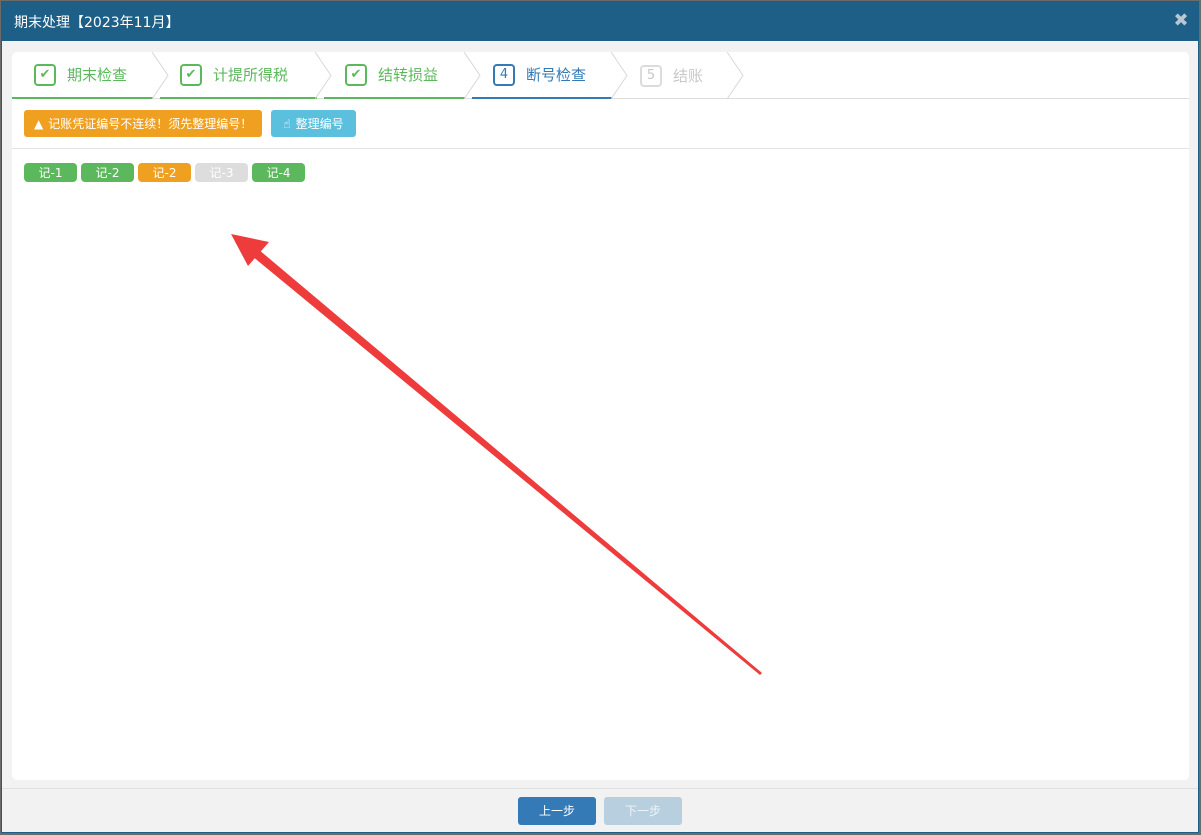  What do you see at coordinates (164, 172) in the screenshot?
I see `voucher-tag-duplicate: 记-2` at bounding box center [164, 172].